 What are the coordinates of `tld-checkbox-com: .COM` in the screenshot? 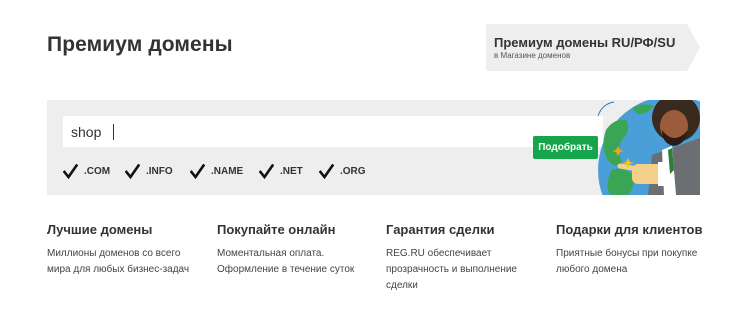 It's located at (86, 171).